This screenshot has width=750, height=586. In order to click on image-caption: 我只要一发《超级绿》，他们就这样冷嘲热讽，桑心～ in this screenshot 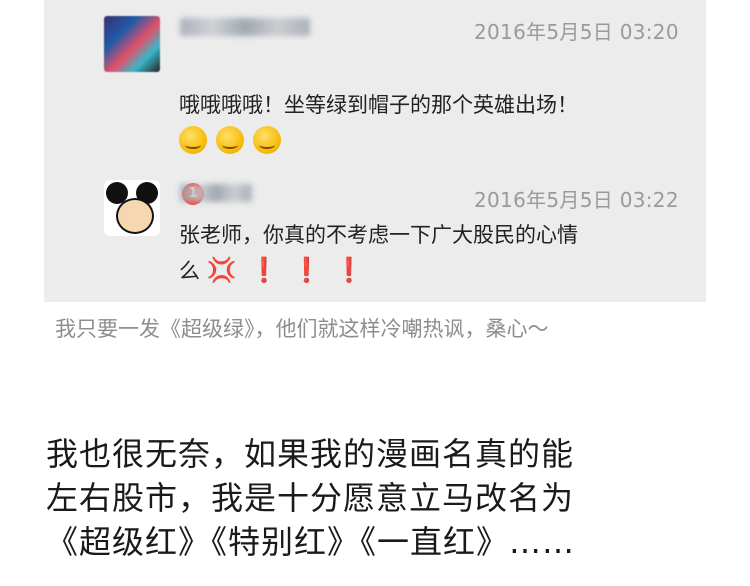, I will do `click(302, 329)`.